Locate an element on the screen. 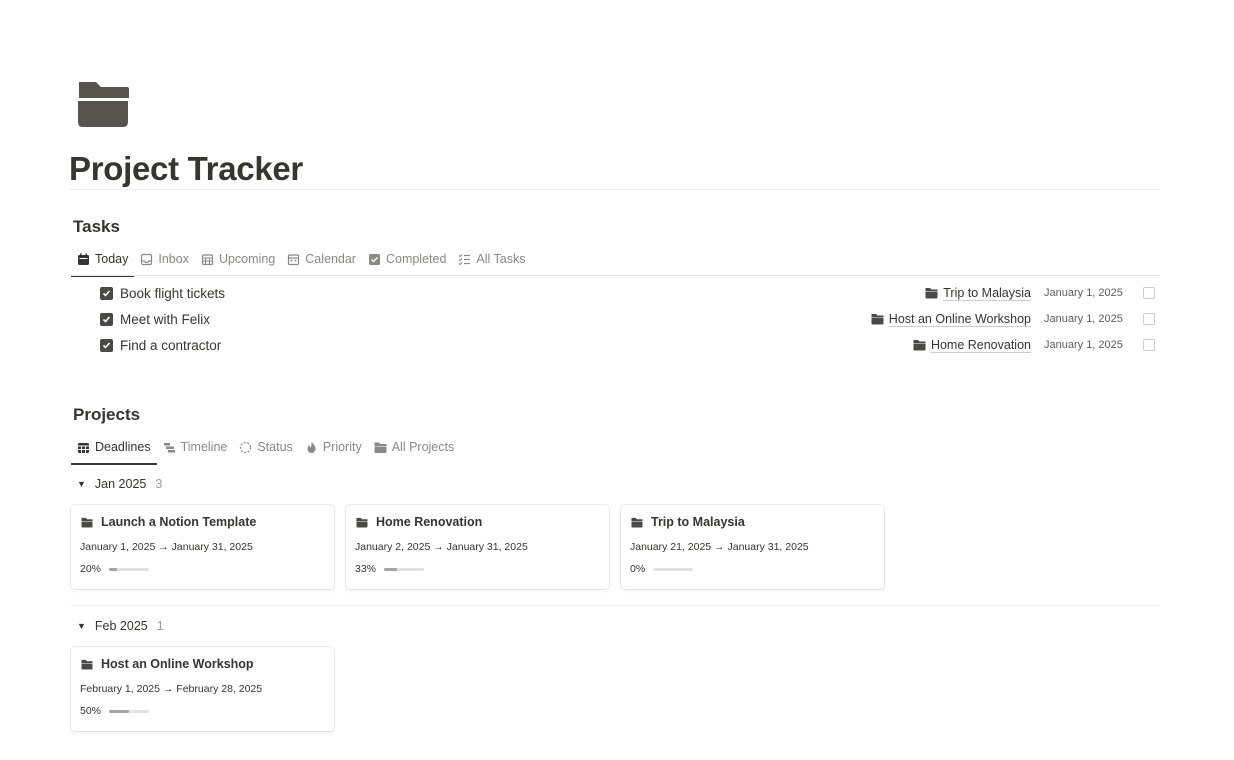 The width and height of the screenshot is (1234, 760). tab-all-tasks: All Tasks is located at coordinates (491, 259).